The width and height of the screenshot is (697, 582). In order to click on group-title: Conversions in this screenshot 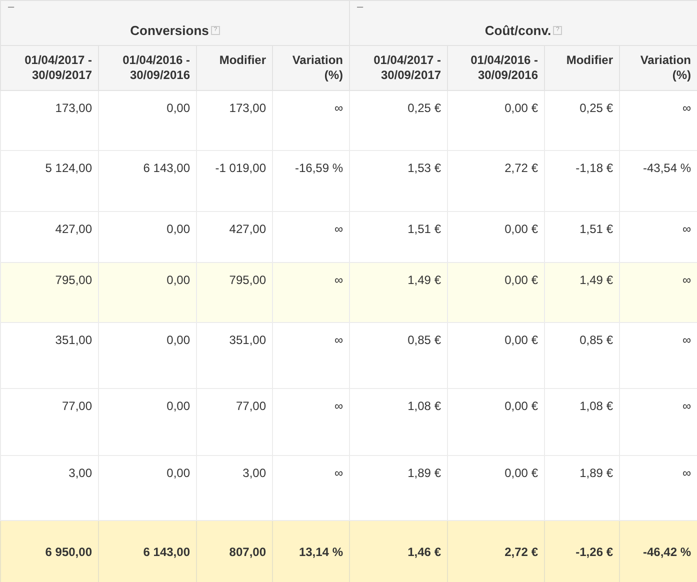, I will do `click(169, 31)`.